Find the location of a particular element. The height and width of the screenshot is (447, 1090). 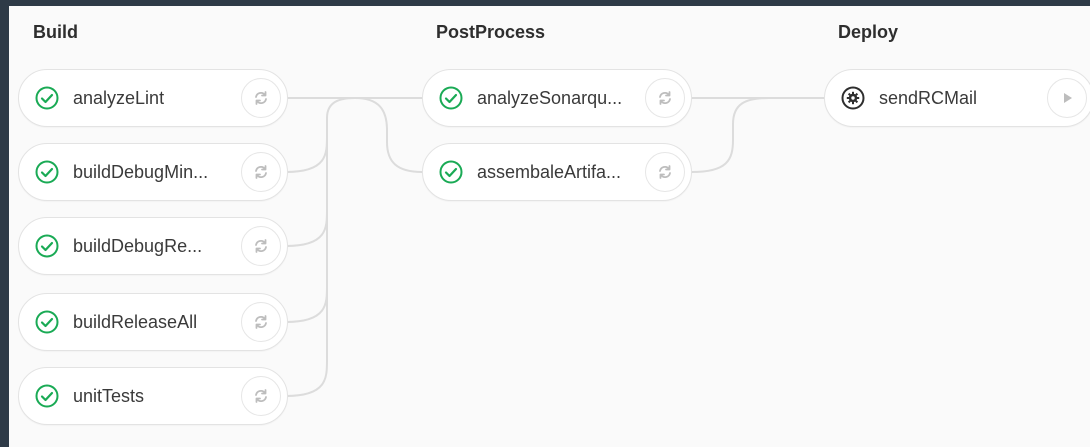

job-name: buildReleaseAll is located at coordinates (135, 322).